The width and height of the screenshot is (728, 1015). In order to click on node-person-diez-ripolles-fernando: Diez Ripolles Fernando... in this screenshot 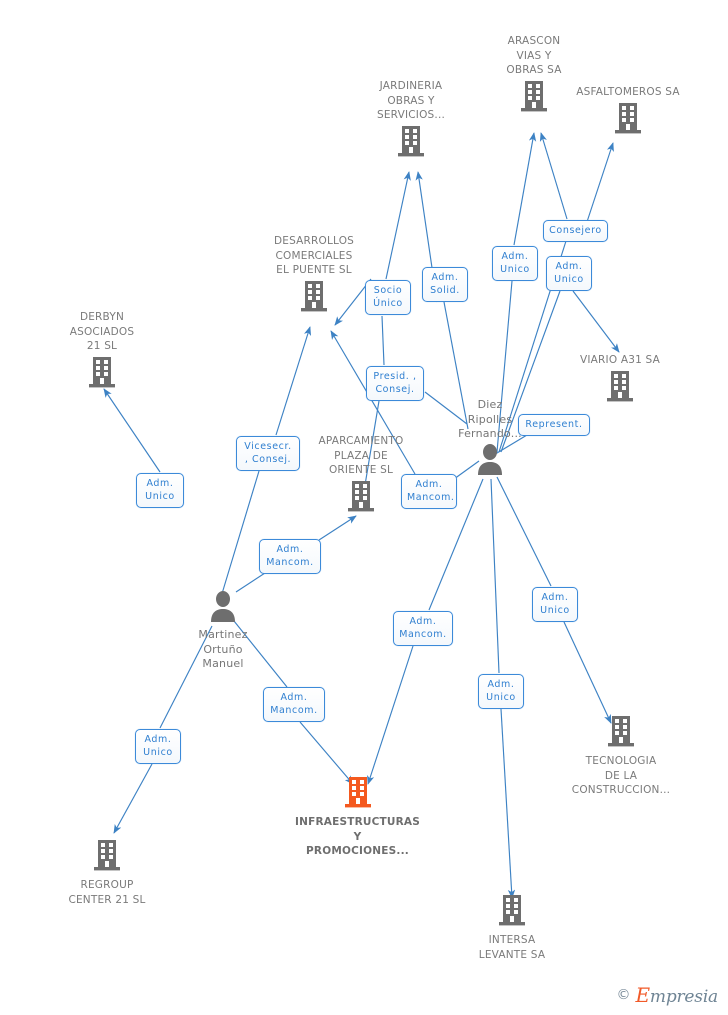, I will do `click(490, 438)`.